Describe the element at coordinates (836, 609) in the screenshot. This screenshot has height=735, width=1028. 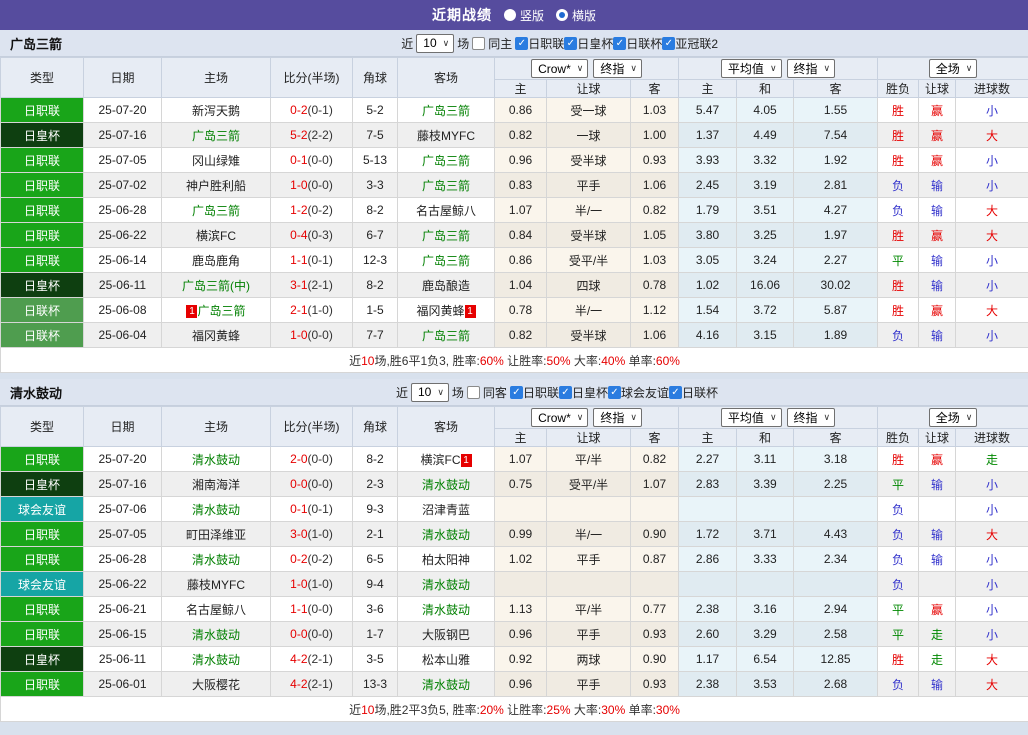
I see `avg-away-odds: 2.94` at that location.